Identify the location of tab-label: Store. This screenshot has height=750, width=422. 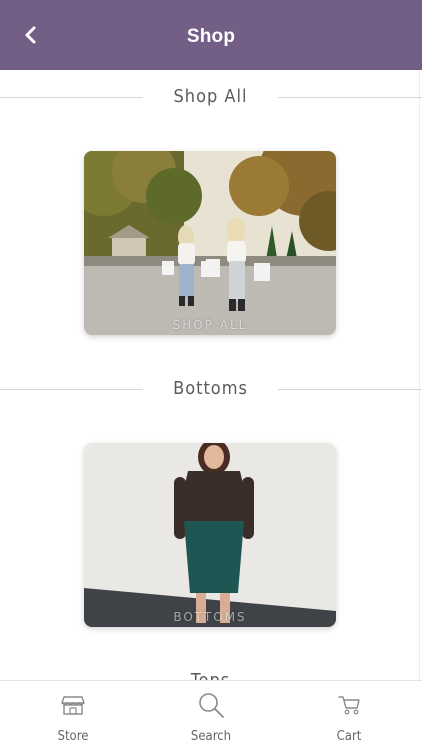
(73, 736).